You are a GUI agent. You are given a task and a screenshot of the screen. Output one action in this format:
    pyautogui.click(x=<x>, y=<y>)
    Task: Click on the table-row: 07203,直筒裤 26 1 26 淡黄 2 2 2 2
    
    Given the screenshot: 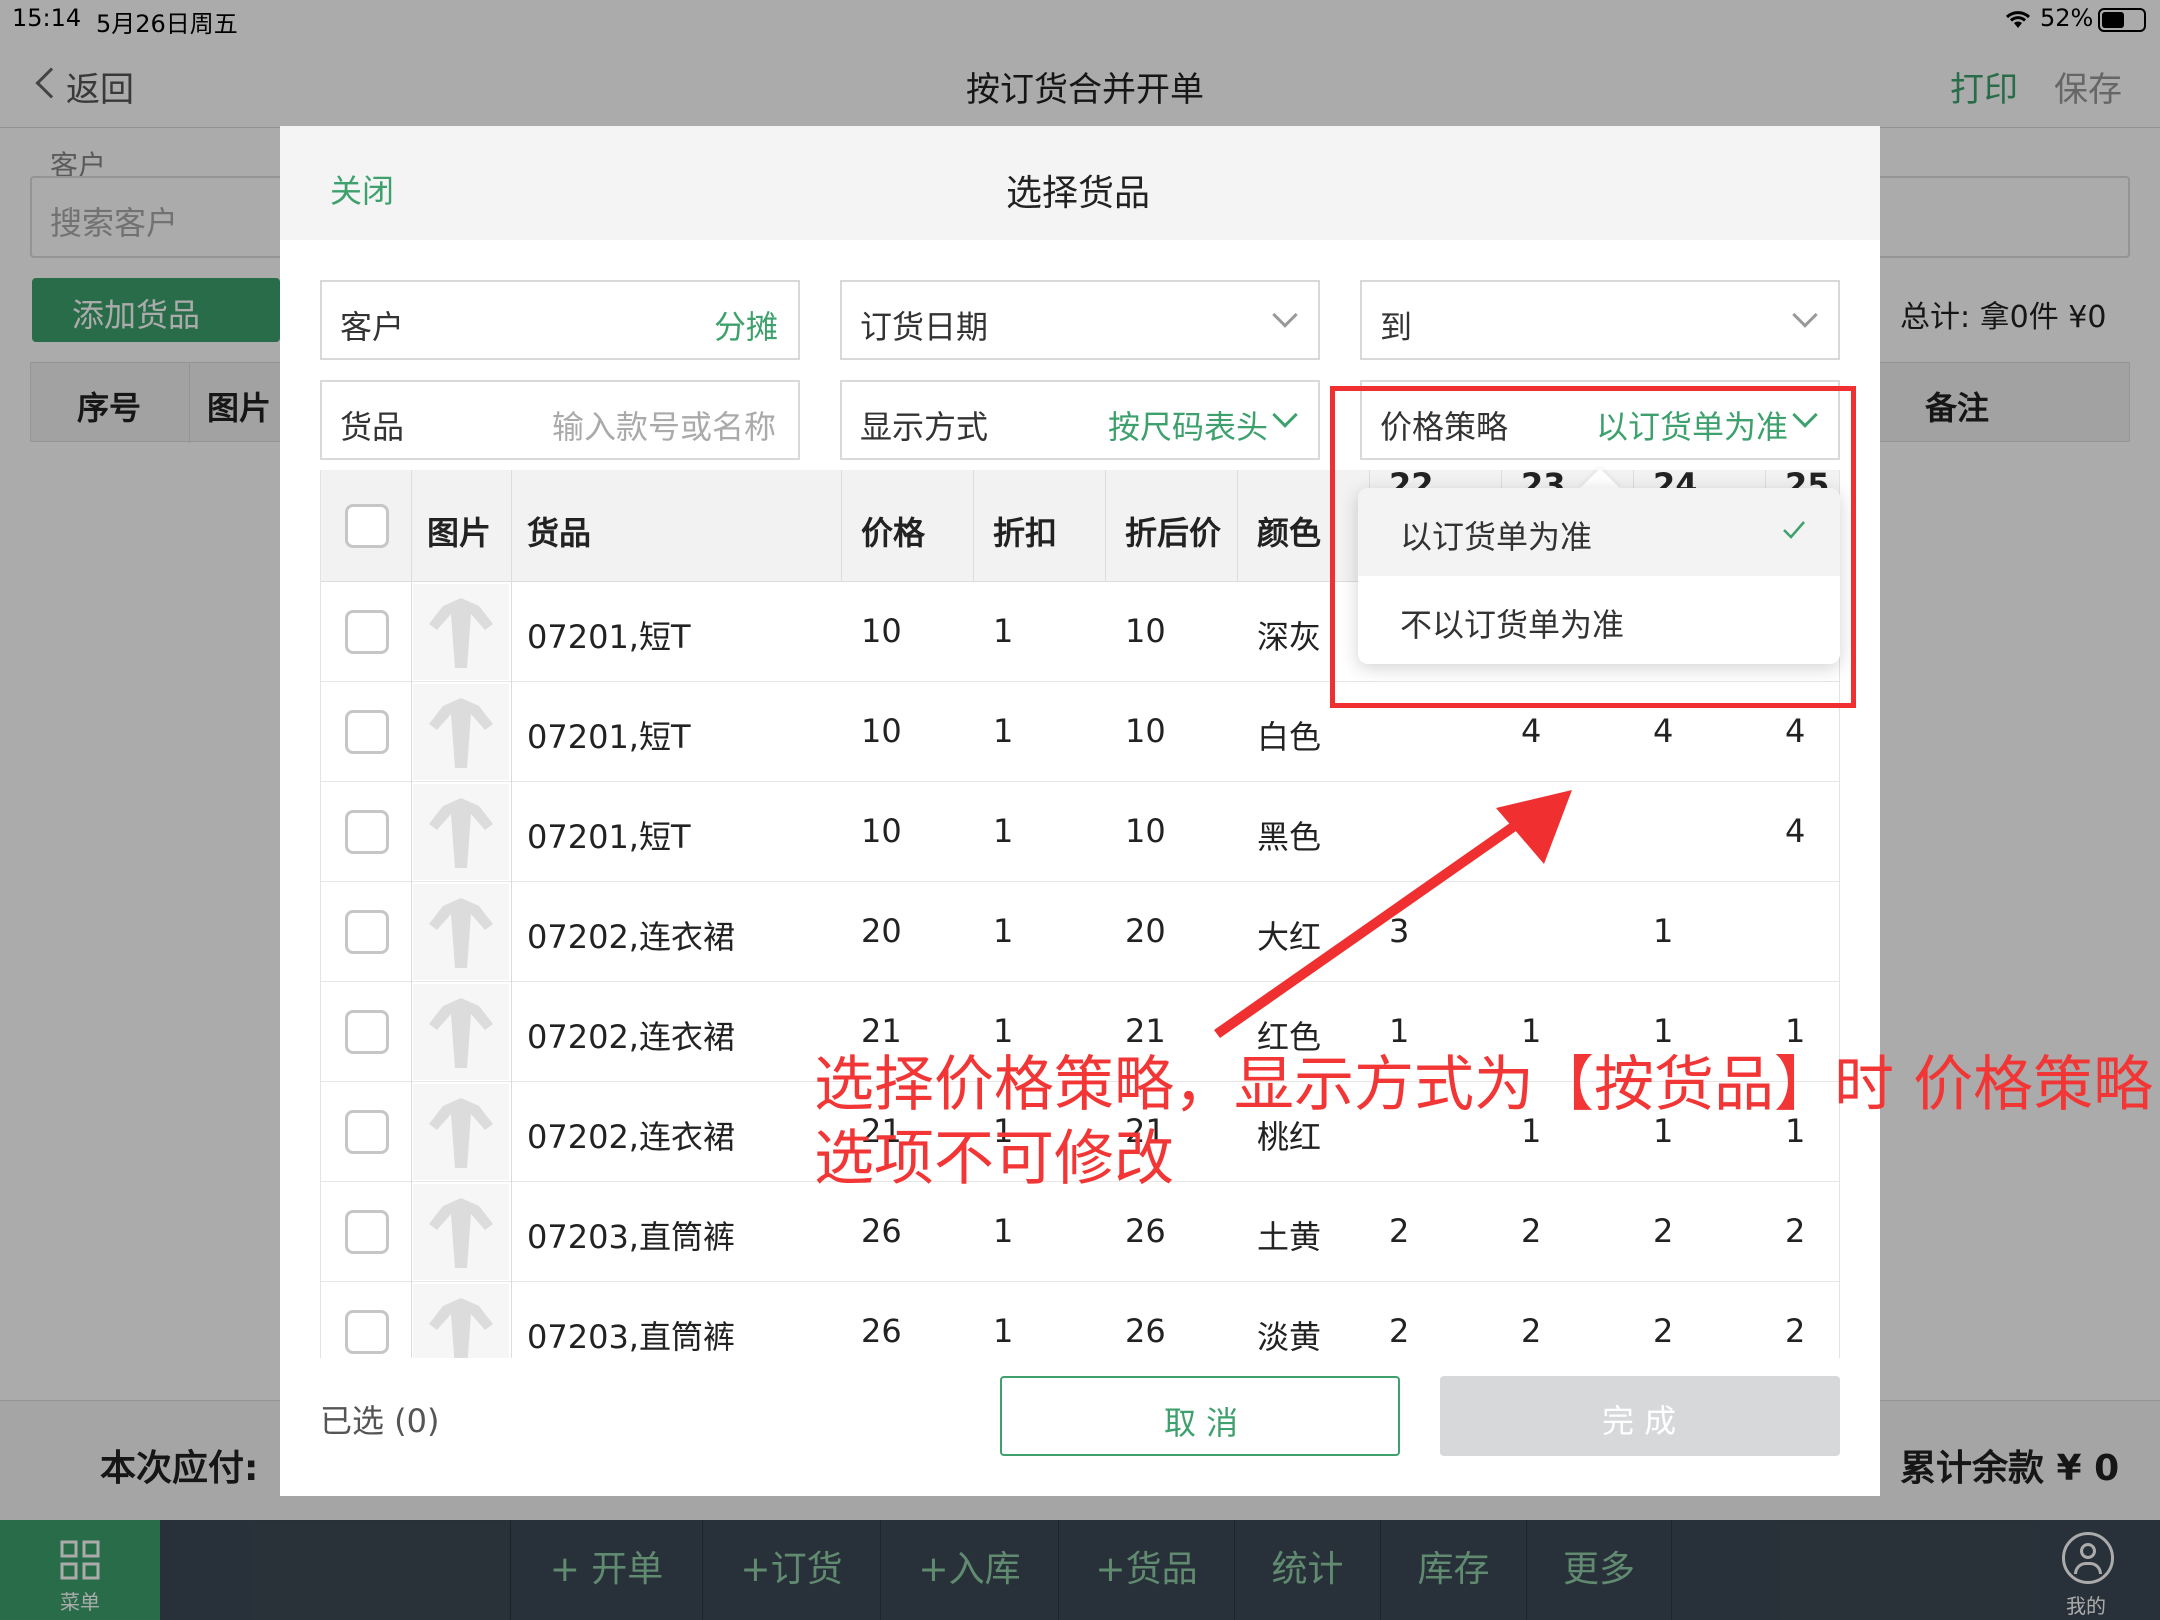 What is the action you would take?
    pyautogui.click(x=1080, y=1320)
    